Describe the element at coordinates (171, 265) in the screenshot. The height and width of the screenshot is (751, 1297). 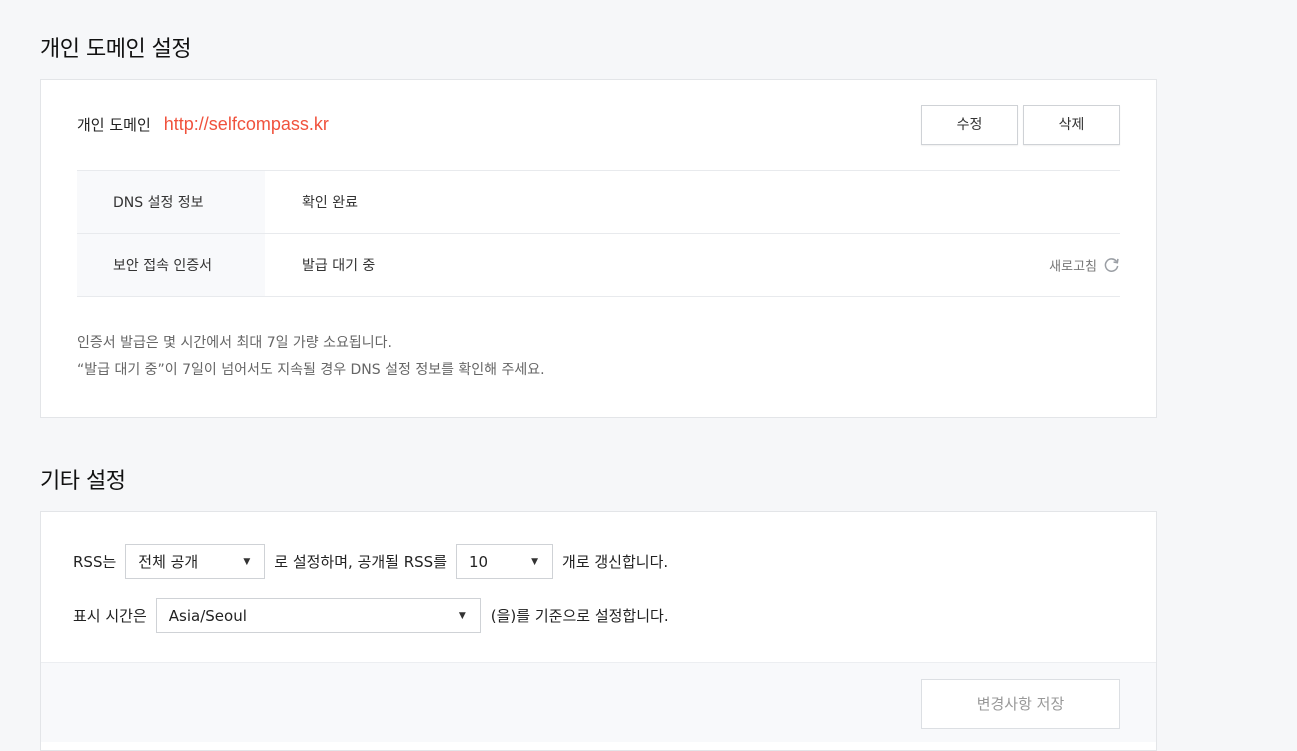
I see `cert-info-key: 보안 접속 인증서` at that location.